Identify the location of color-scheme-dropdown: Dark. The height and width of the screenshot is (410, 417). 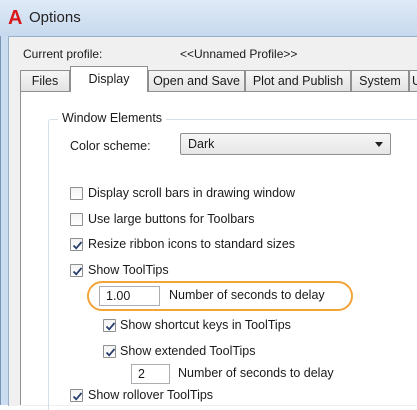
(285, 144).